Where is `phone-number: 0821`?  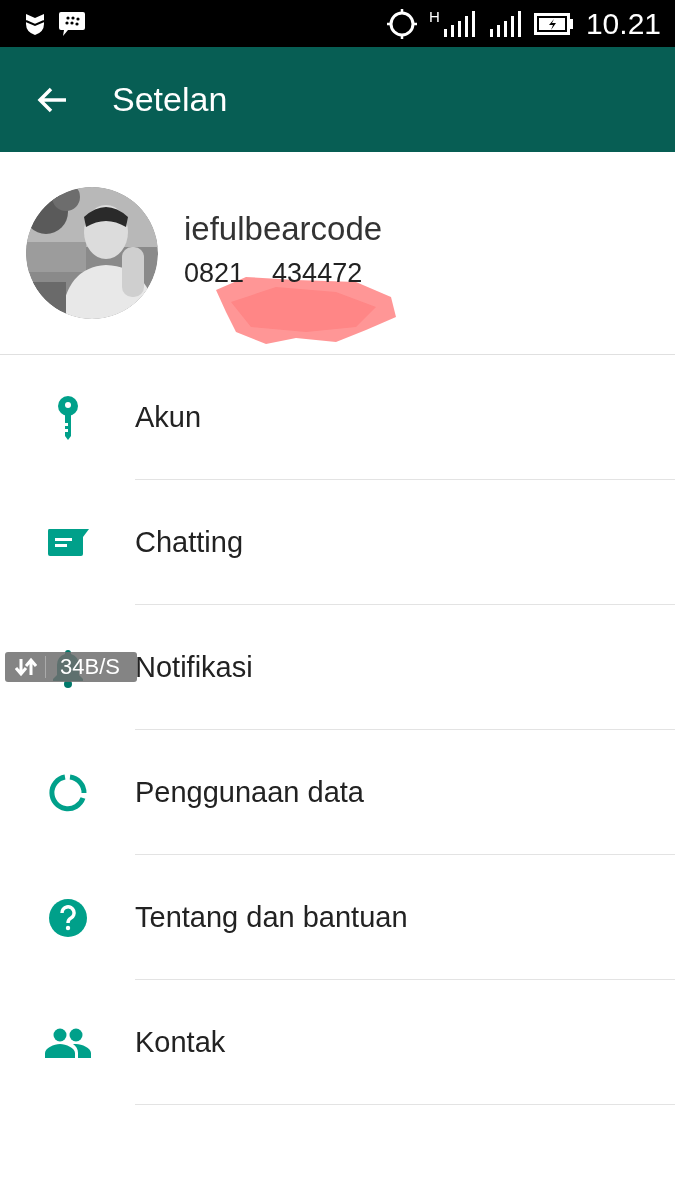
phone-number: 0821 is located at coordinates (214, 273).